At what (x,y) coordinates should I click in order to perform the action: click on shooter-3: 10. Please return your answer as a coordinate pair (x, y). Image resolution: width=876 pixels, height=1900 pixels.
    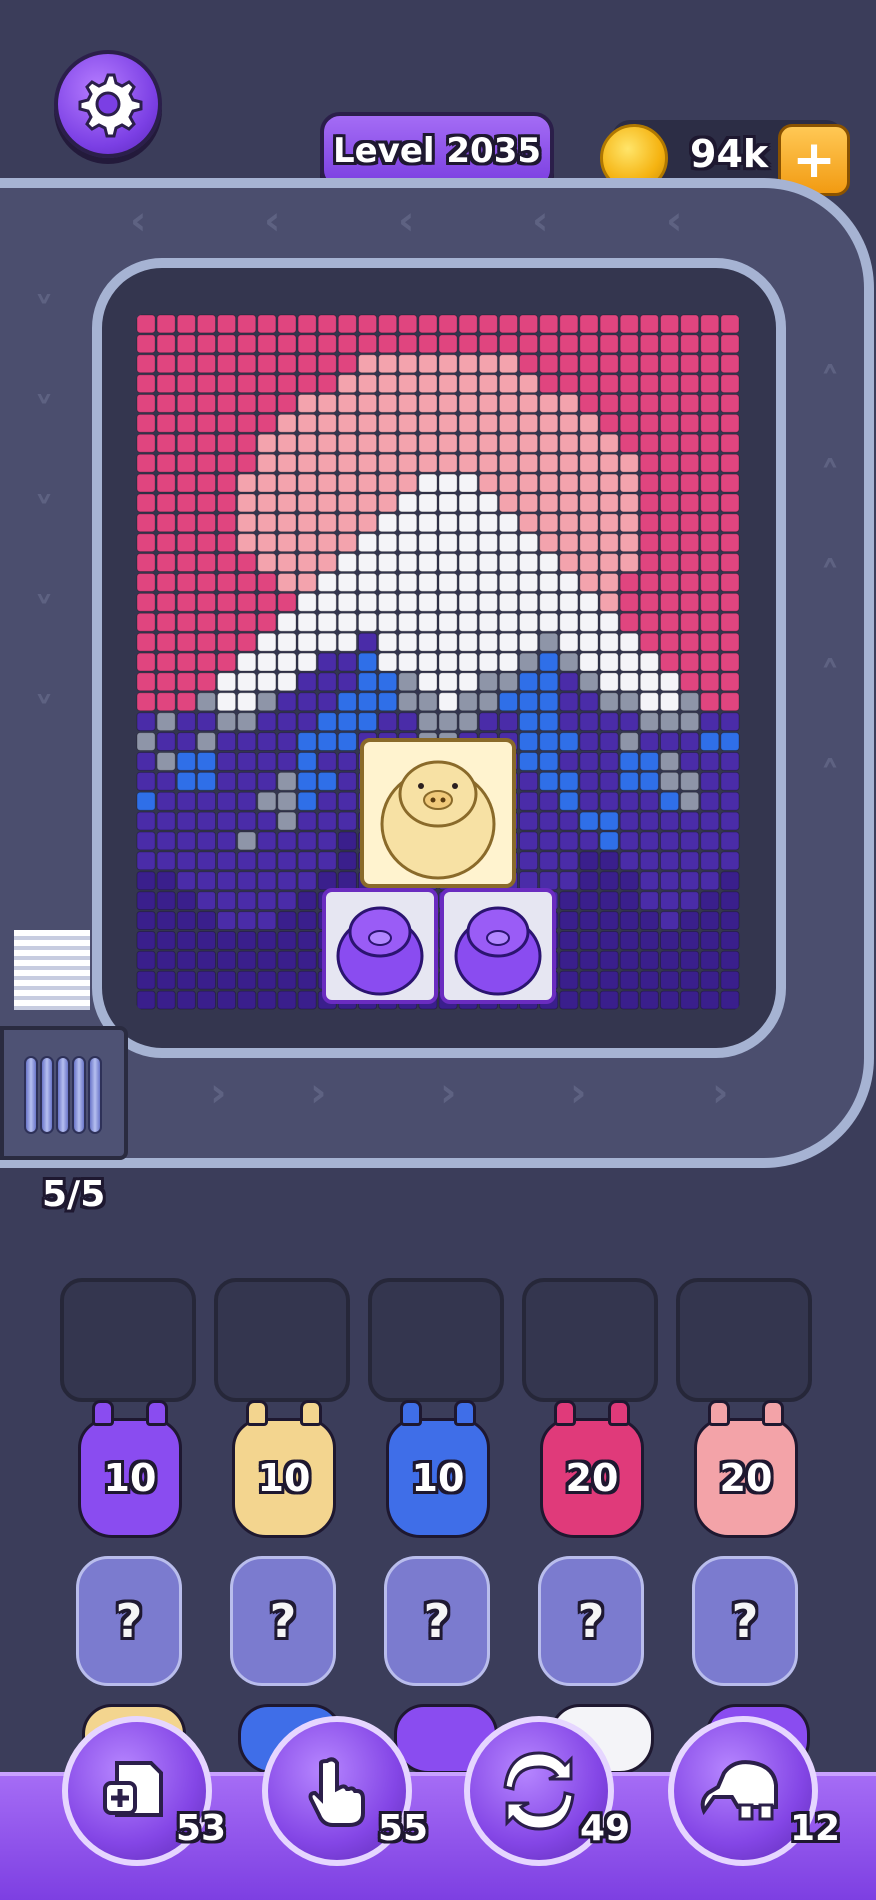
    Looking at the image, I should click on (438, 1478).